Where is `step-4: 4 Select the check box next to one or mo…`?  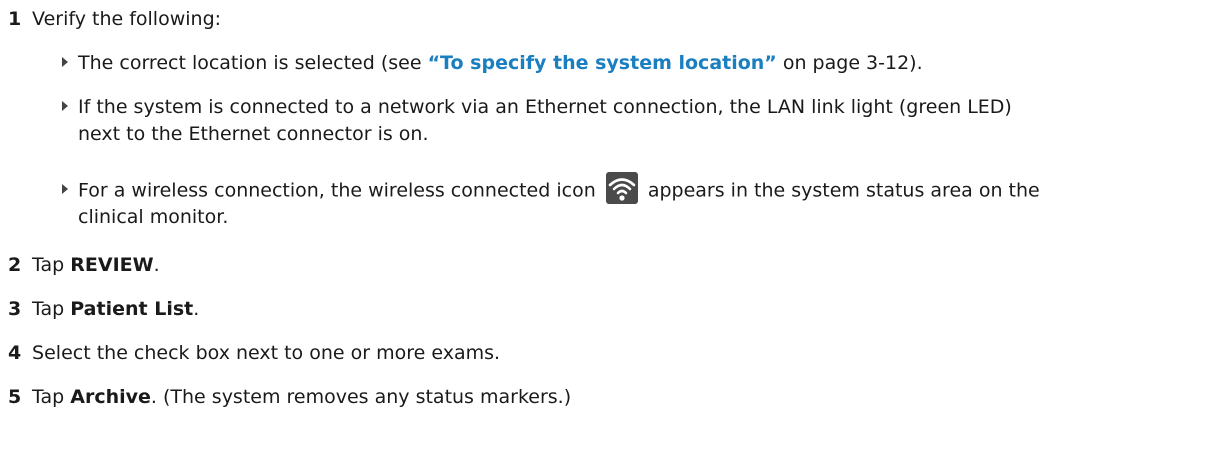 step-4: 4 Select the check box next to one or mo… is located at coordinates (254, 353).